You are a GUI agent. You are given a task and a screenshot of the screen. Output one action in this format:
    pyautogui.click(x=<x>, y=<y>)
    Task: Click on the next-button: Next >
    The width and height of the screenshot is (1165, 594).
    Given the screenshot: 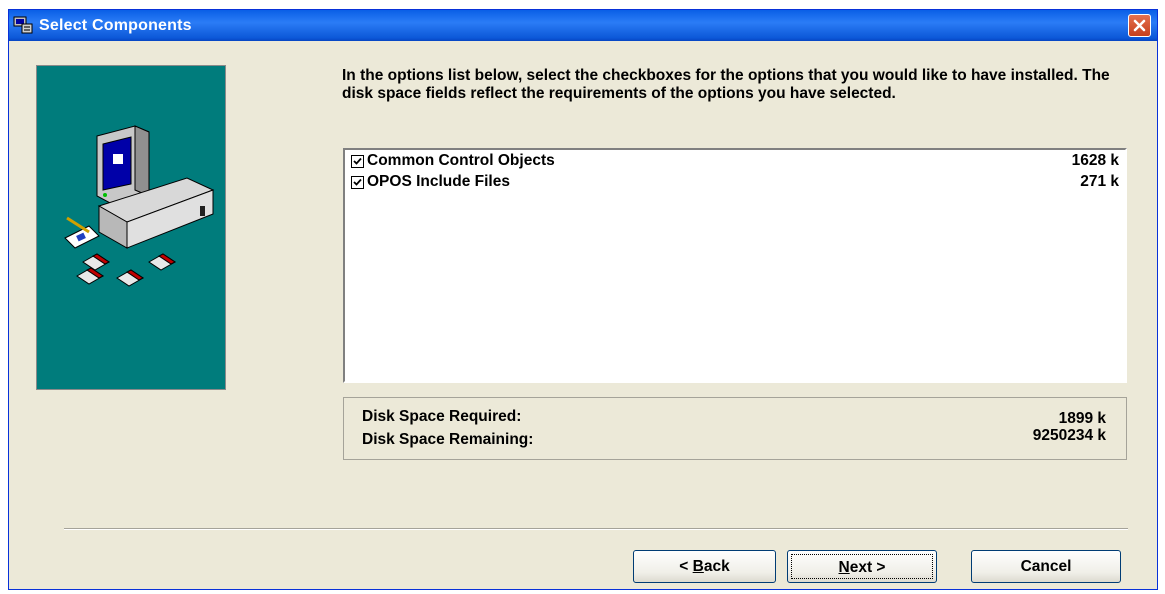 What is the action you would take?
    pyautogui.click(x=862, y=566)
    